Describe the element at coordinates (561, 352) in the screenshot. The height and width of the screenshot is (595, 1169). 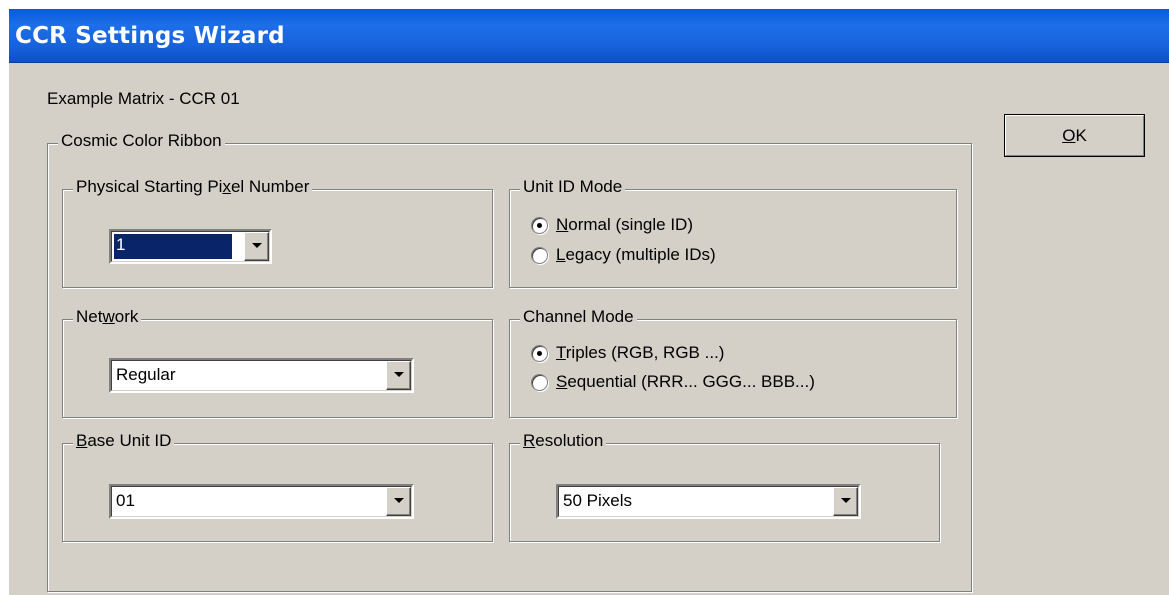
I see `radio-mnemonic: T` at that location.